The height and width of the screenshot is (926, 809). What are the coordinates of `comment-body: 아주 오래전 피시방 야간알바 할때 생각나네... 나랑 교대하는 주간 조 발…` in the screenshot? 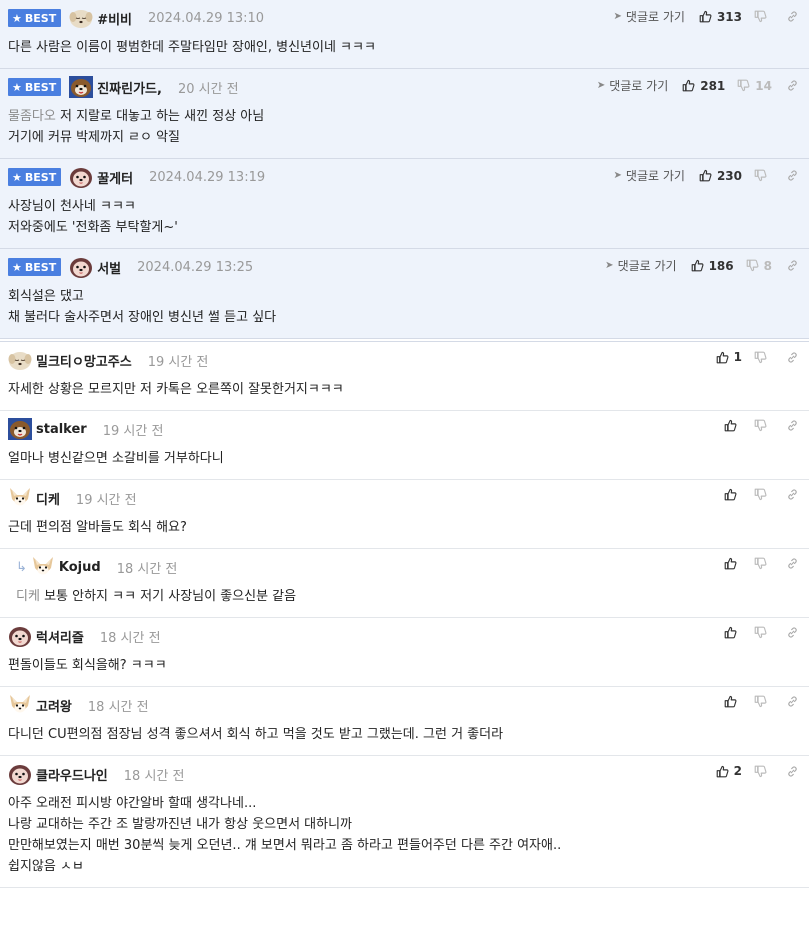 It's located at (404, 836).